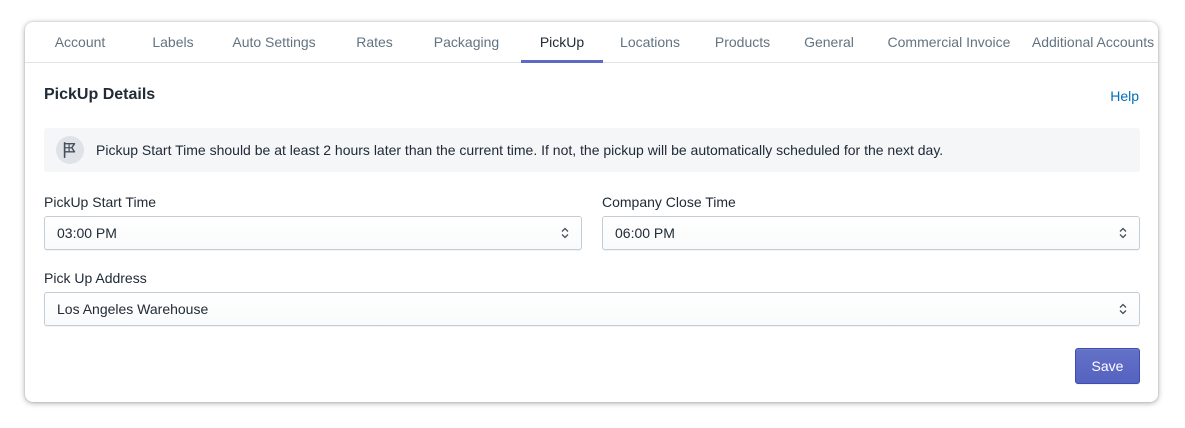  I want to click on save-button: Save, so click(1107, 366).